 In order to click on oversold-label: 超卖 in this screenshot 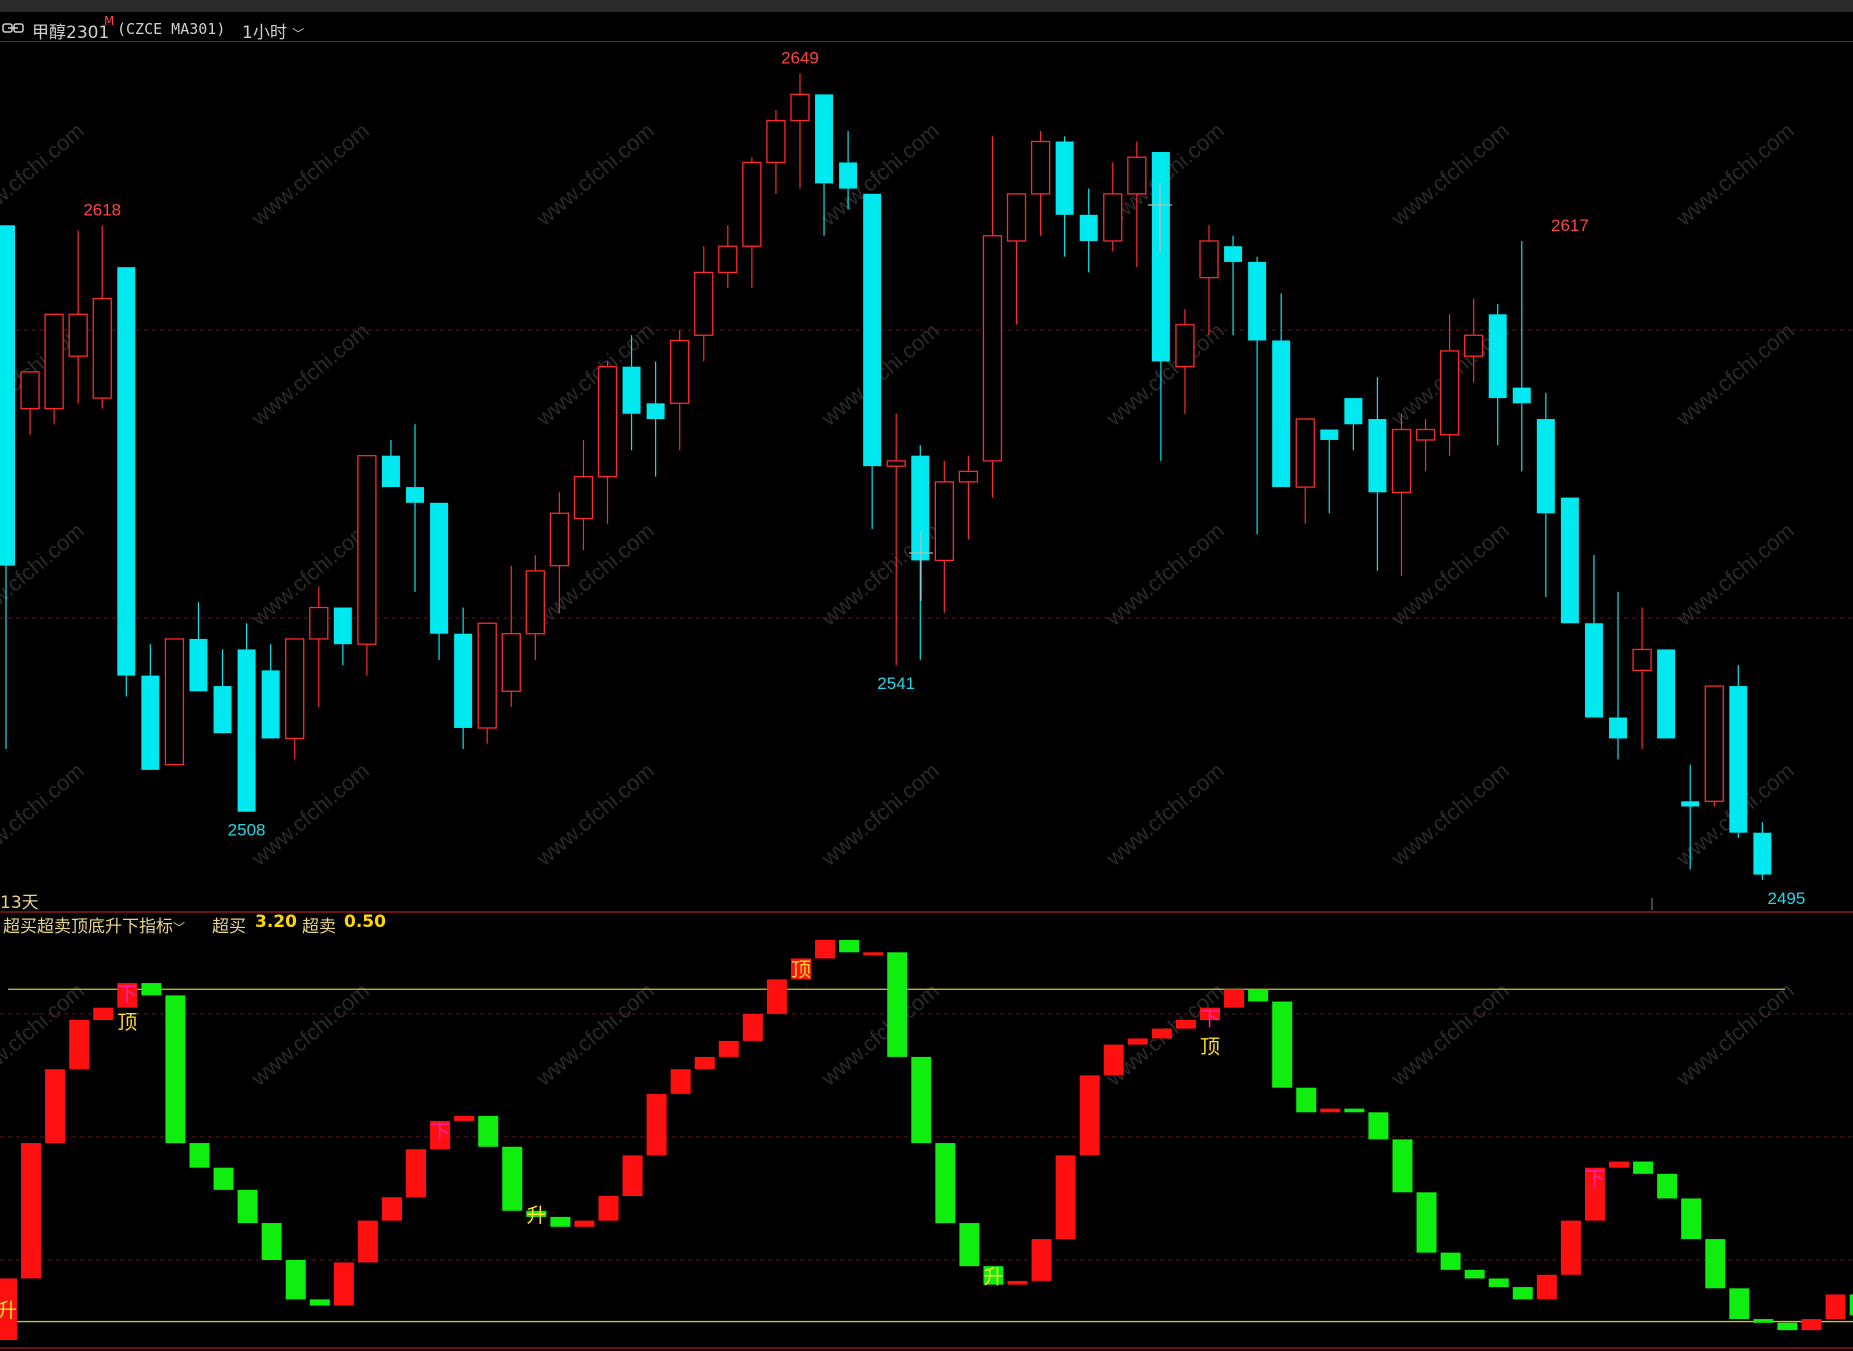, I will do `click(319, 927)`.